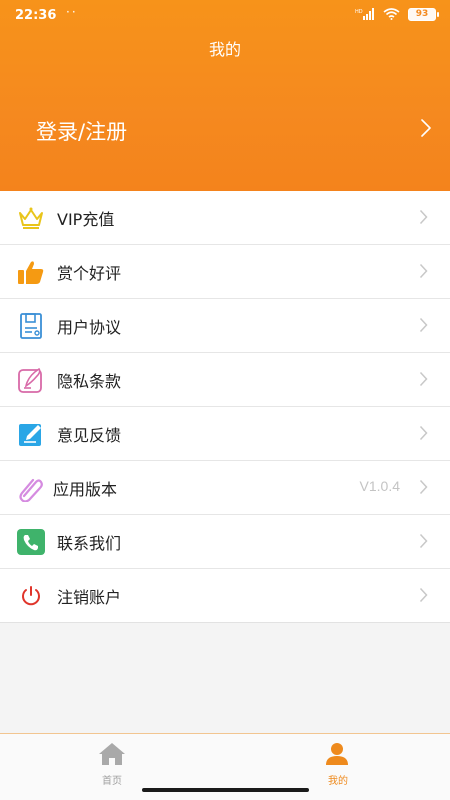  What do you see at coordinates (379, 486) in the screenshot?
I see `app-version-value: V1.0.4` at bounding box center [379, 486].